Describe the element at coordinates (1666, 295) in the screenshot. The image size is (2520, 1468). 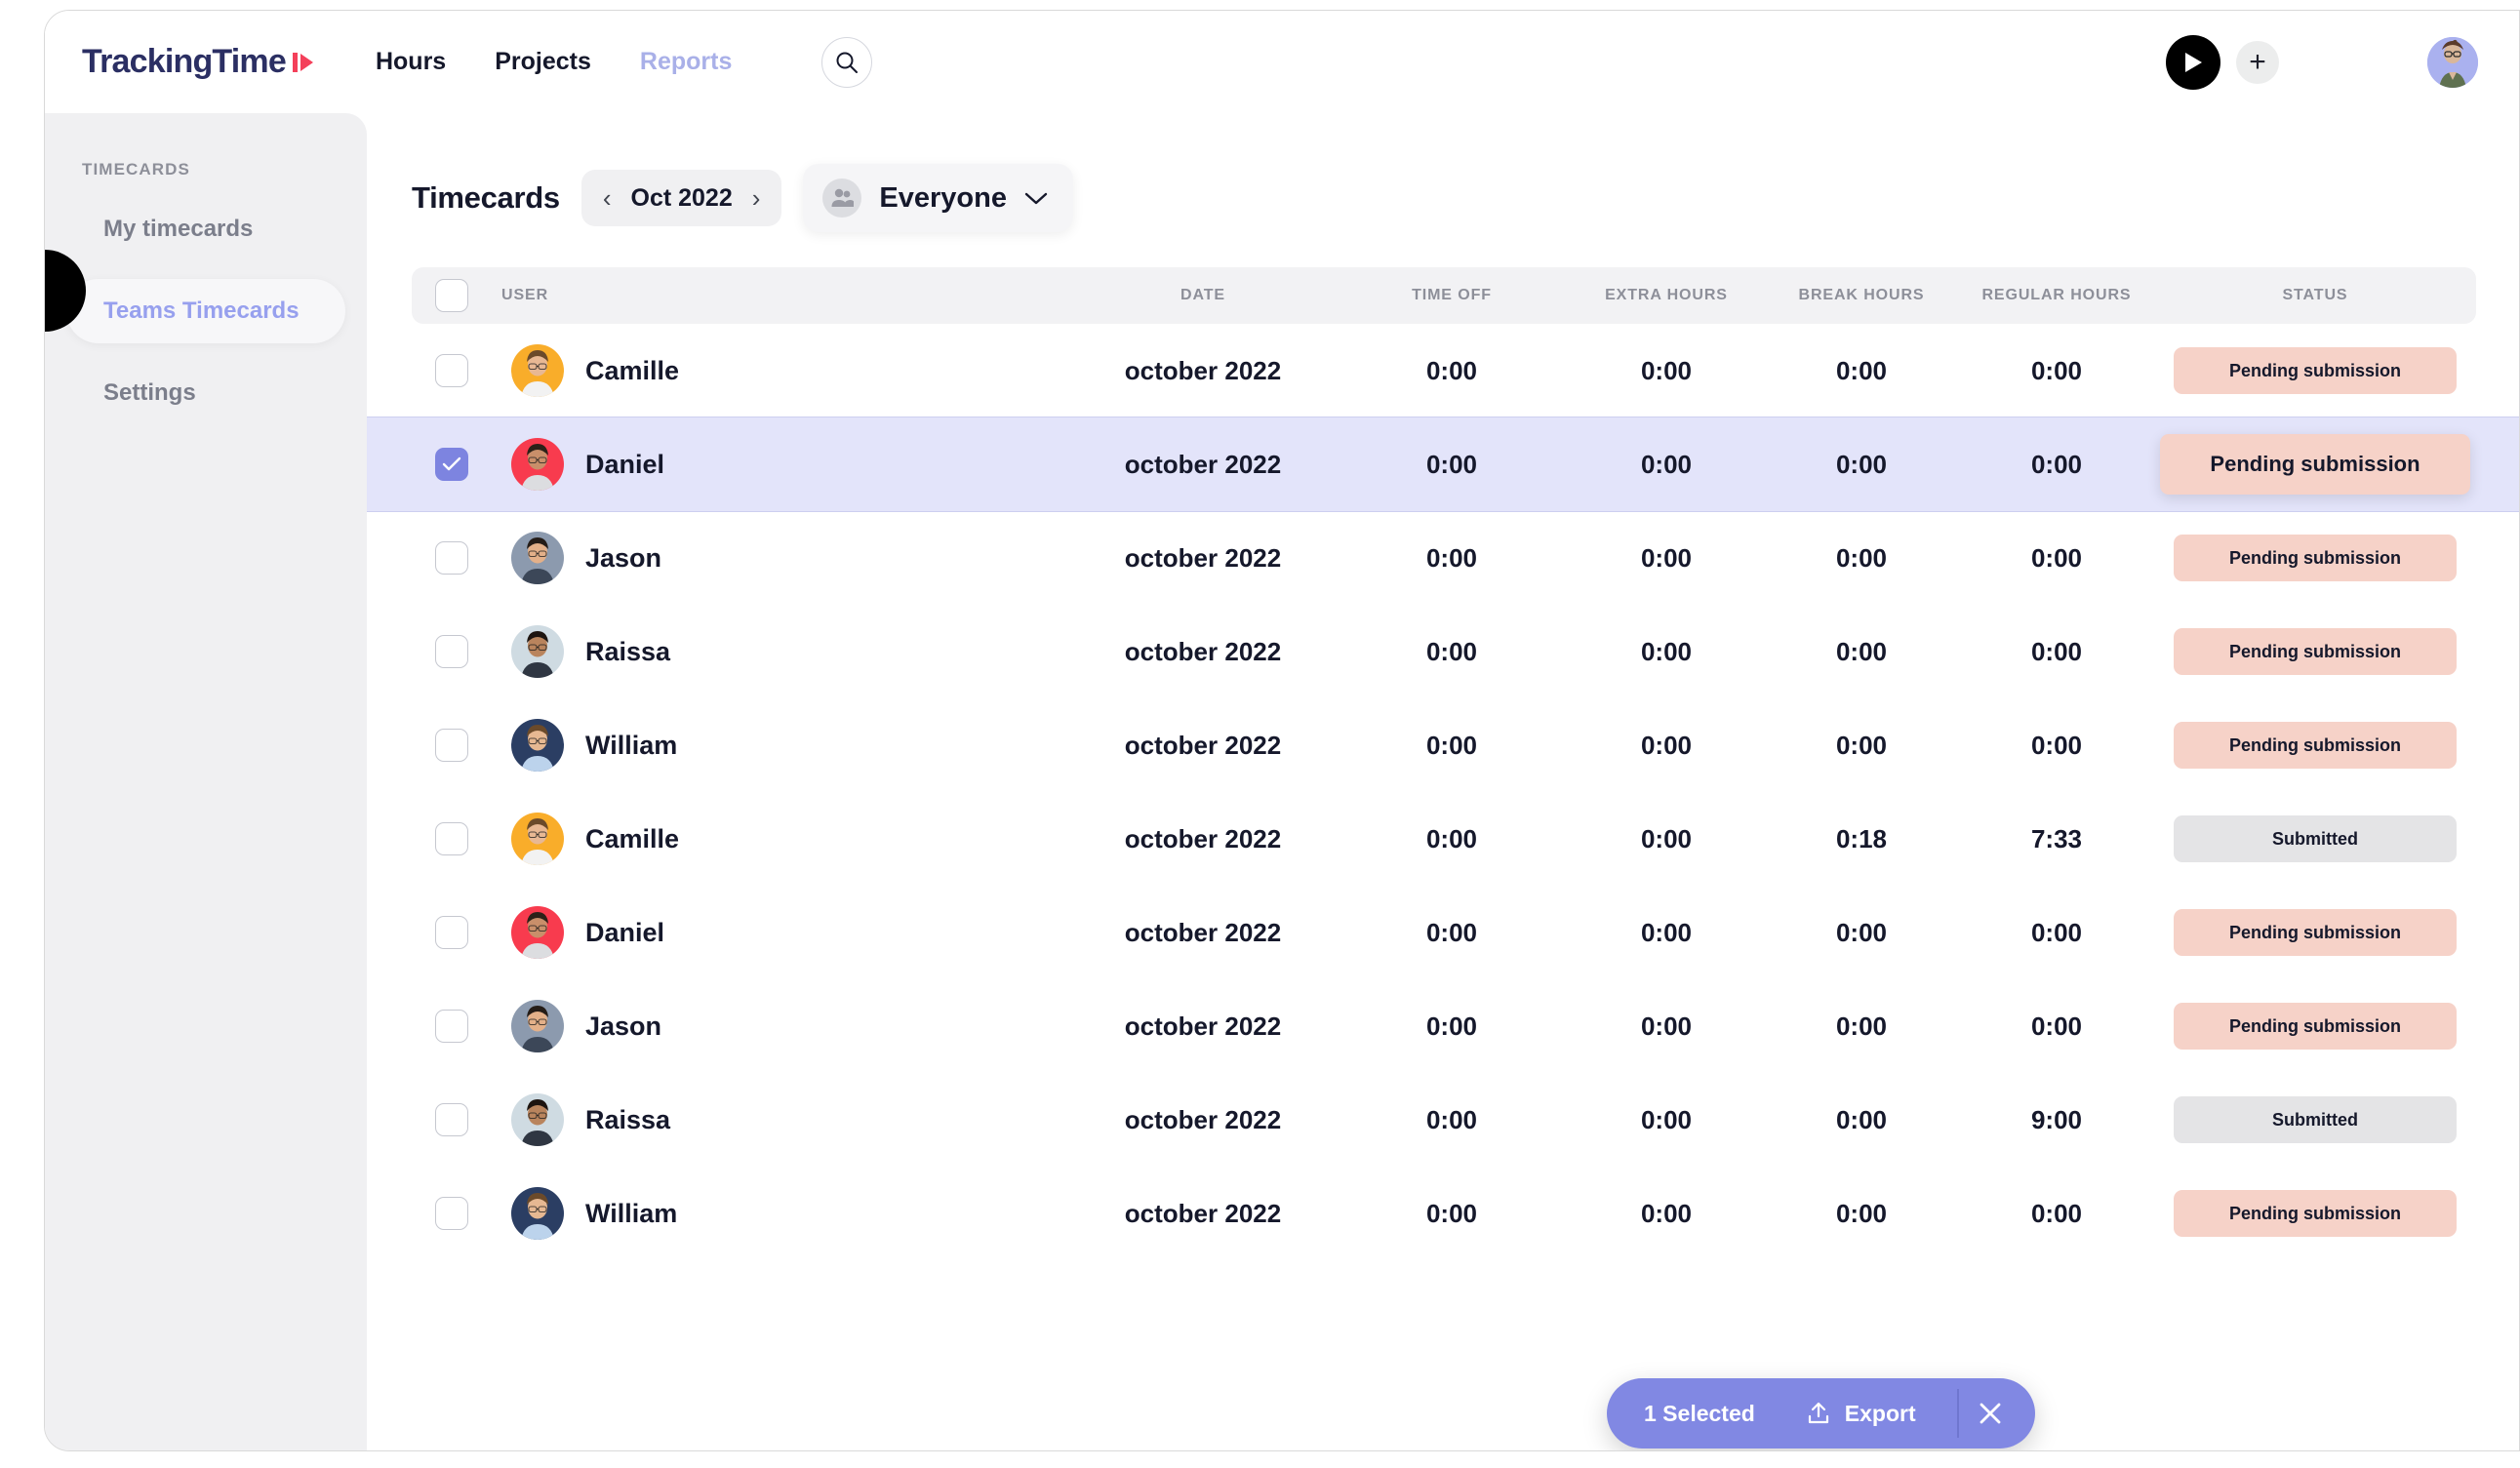
I see `column-header-extra-hours: EXTRA HOURS` at that location.